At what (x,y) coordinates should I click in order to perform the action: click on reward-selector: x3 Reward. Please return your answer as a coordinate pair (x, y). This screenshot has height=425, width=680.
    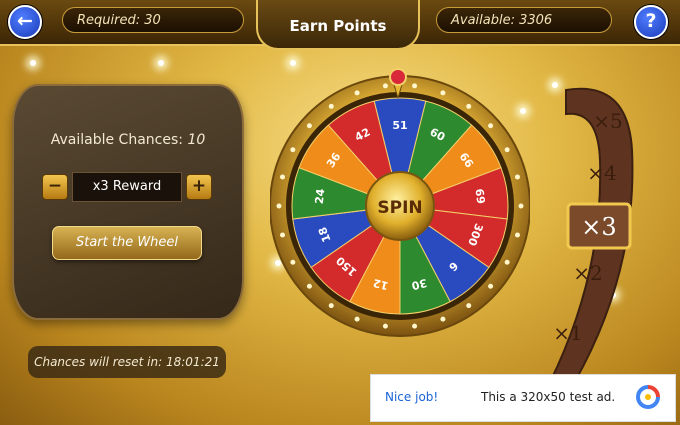
    Looking at the image, I should click on (127, 187).